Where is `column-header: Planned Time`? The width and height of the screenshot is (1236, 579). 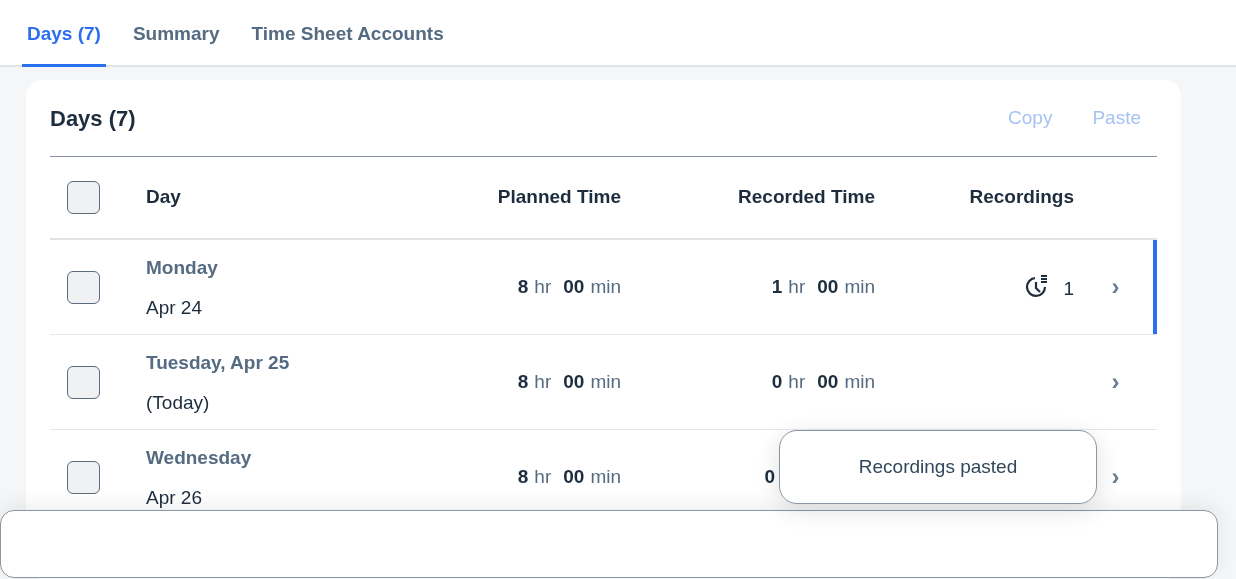
column-header: Planned Time is located at coordinates (559, 197).